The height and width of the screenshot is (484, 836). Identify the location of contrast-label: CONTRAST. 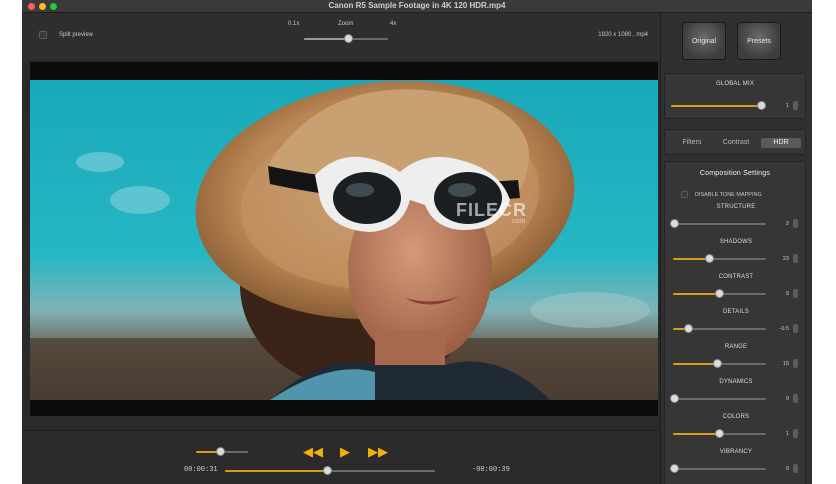
(736, 277).